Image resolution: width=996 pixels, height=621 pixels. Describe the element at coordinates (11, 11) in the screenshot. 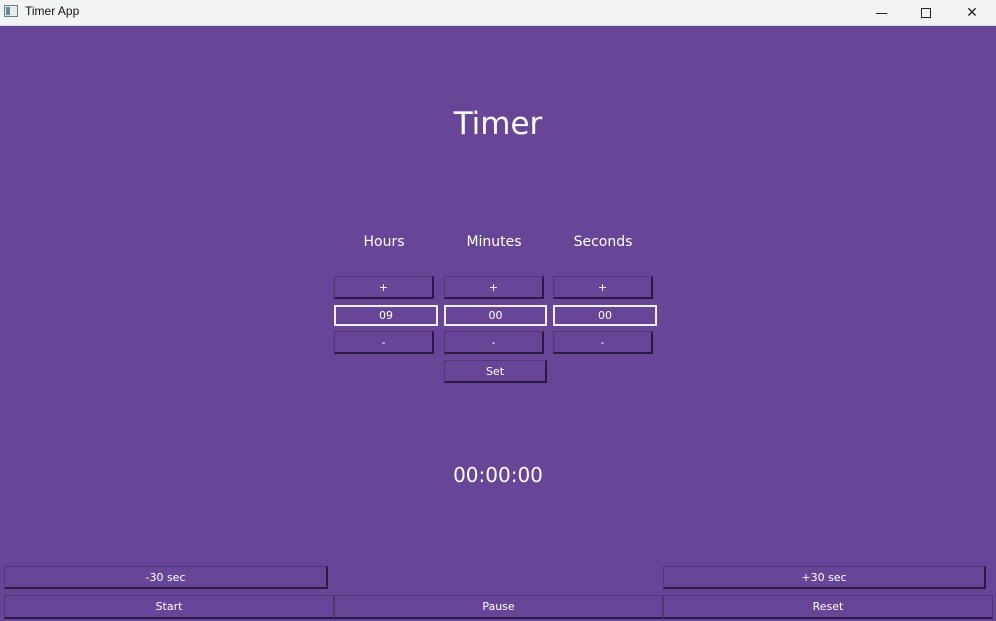

I see `app-window-icon` at that location.